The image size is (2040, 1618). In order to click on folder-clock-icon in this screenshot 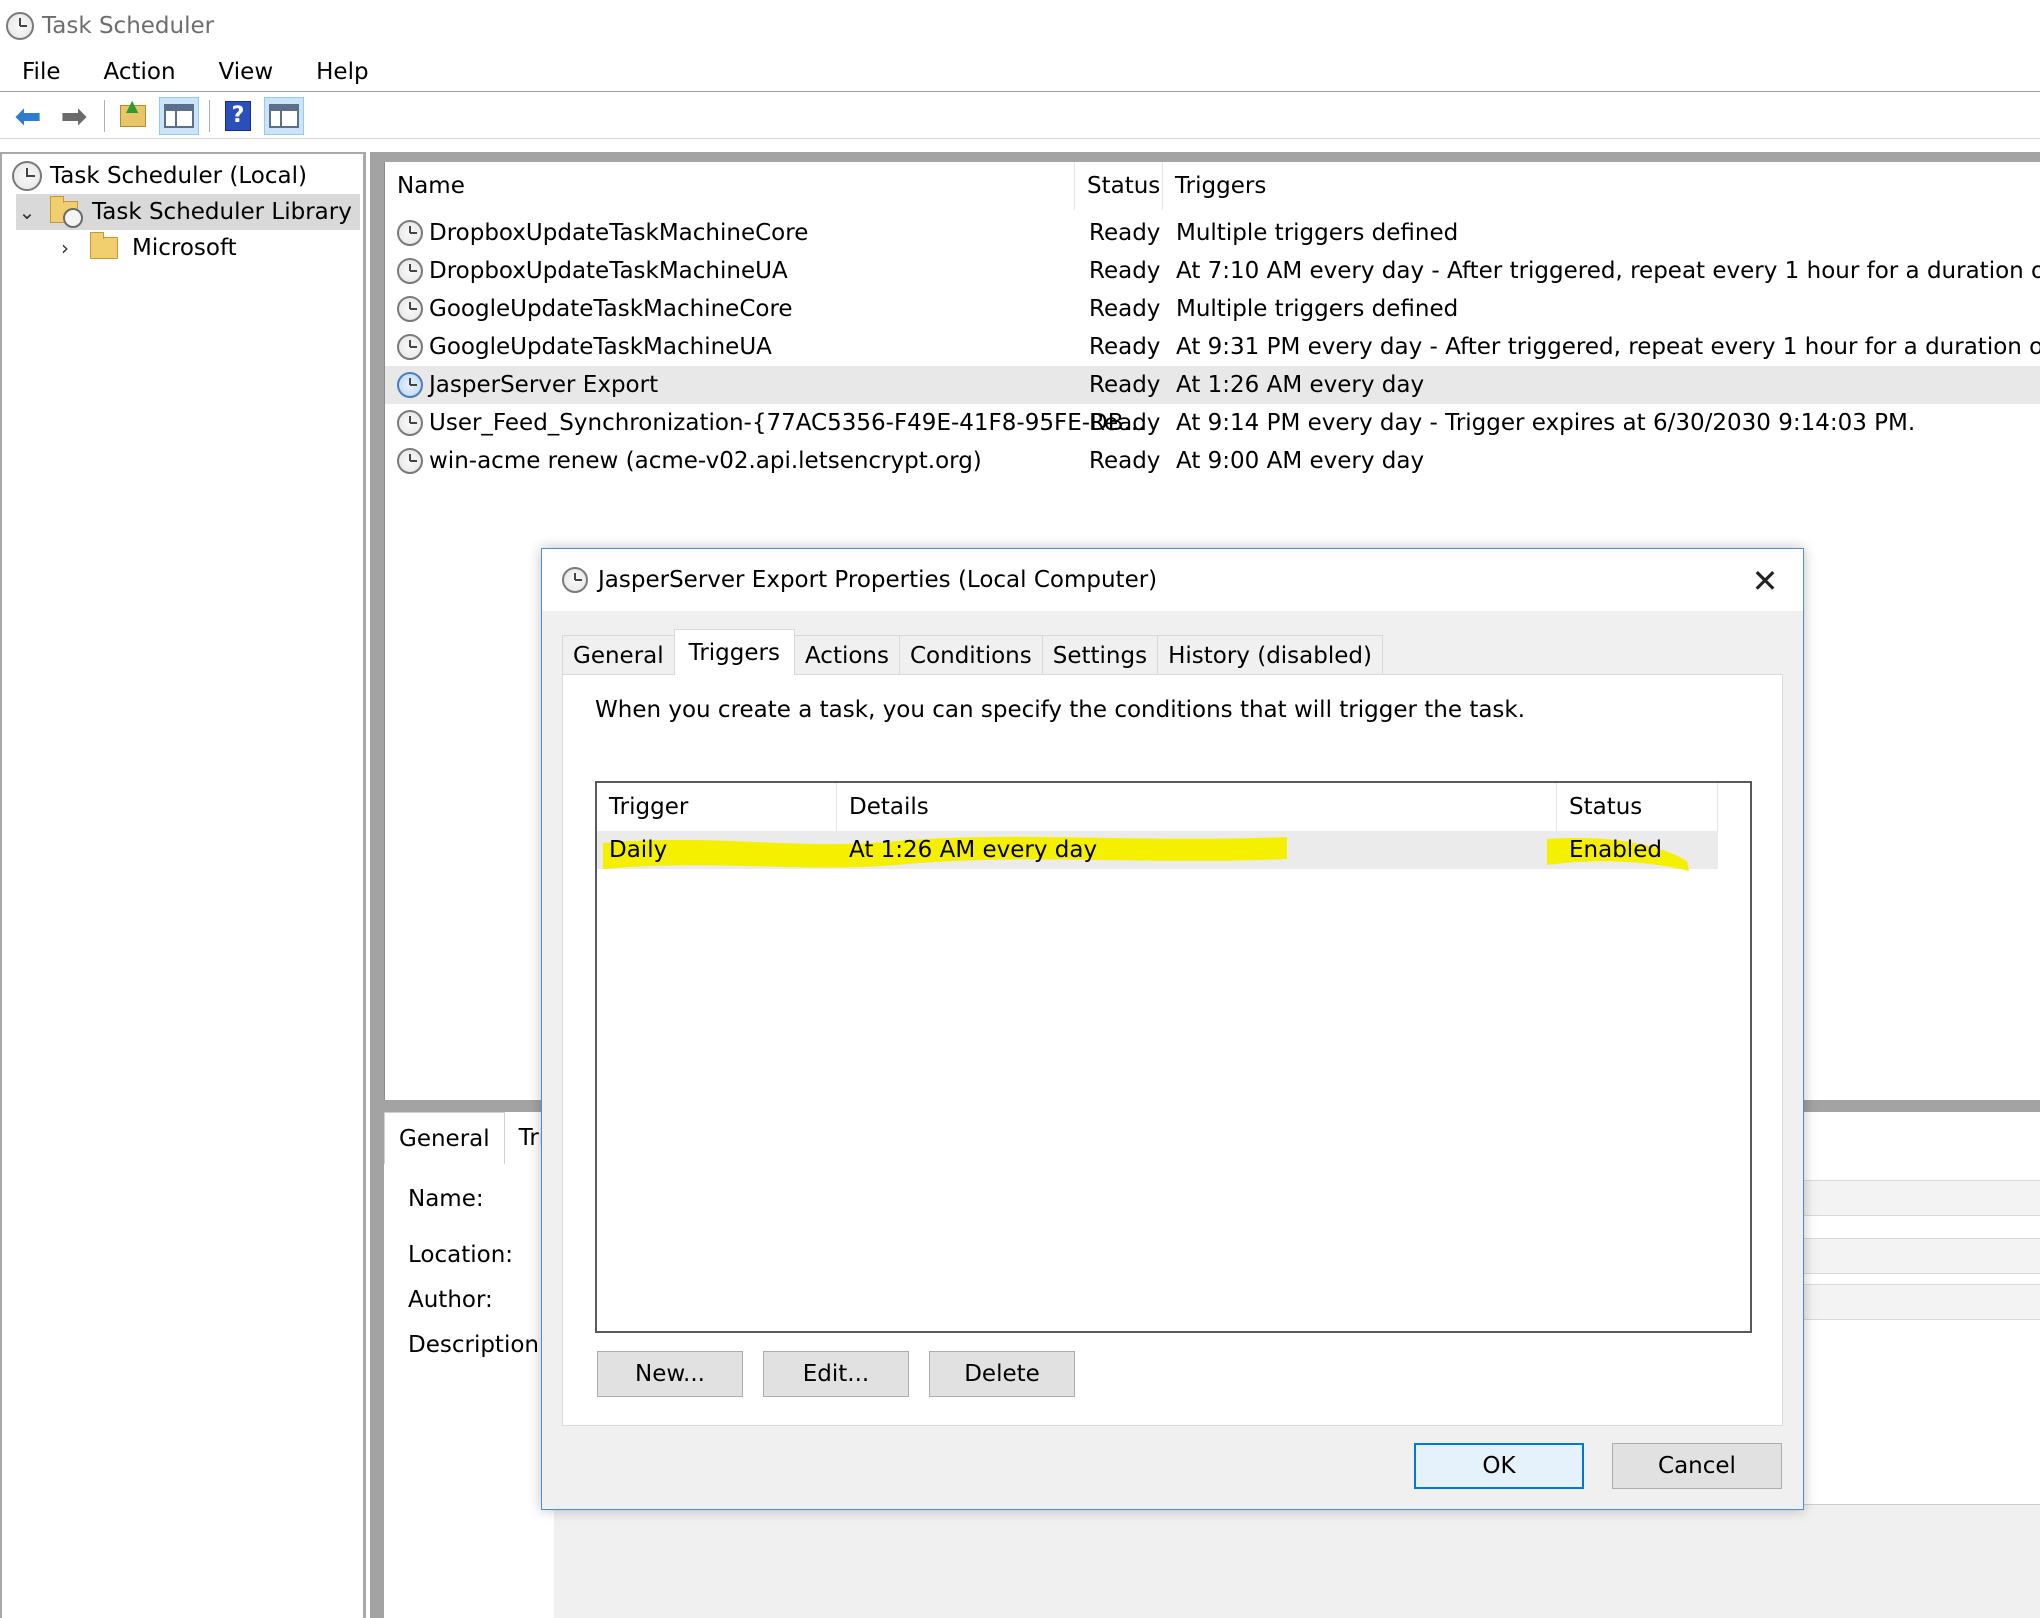, I will do `click(66, 212)`.